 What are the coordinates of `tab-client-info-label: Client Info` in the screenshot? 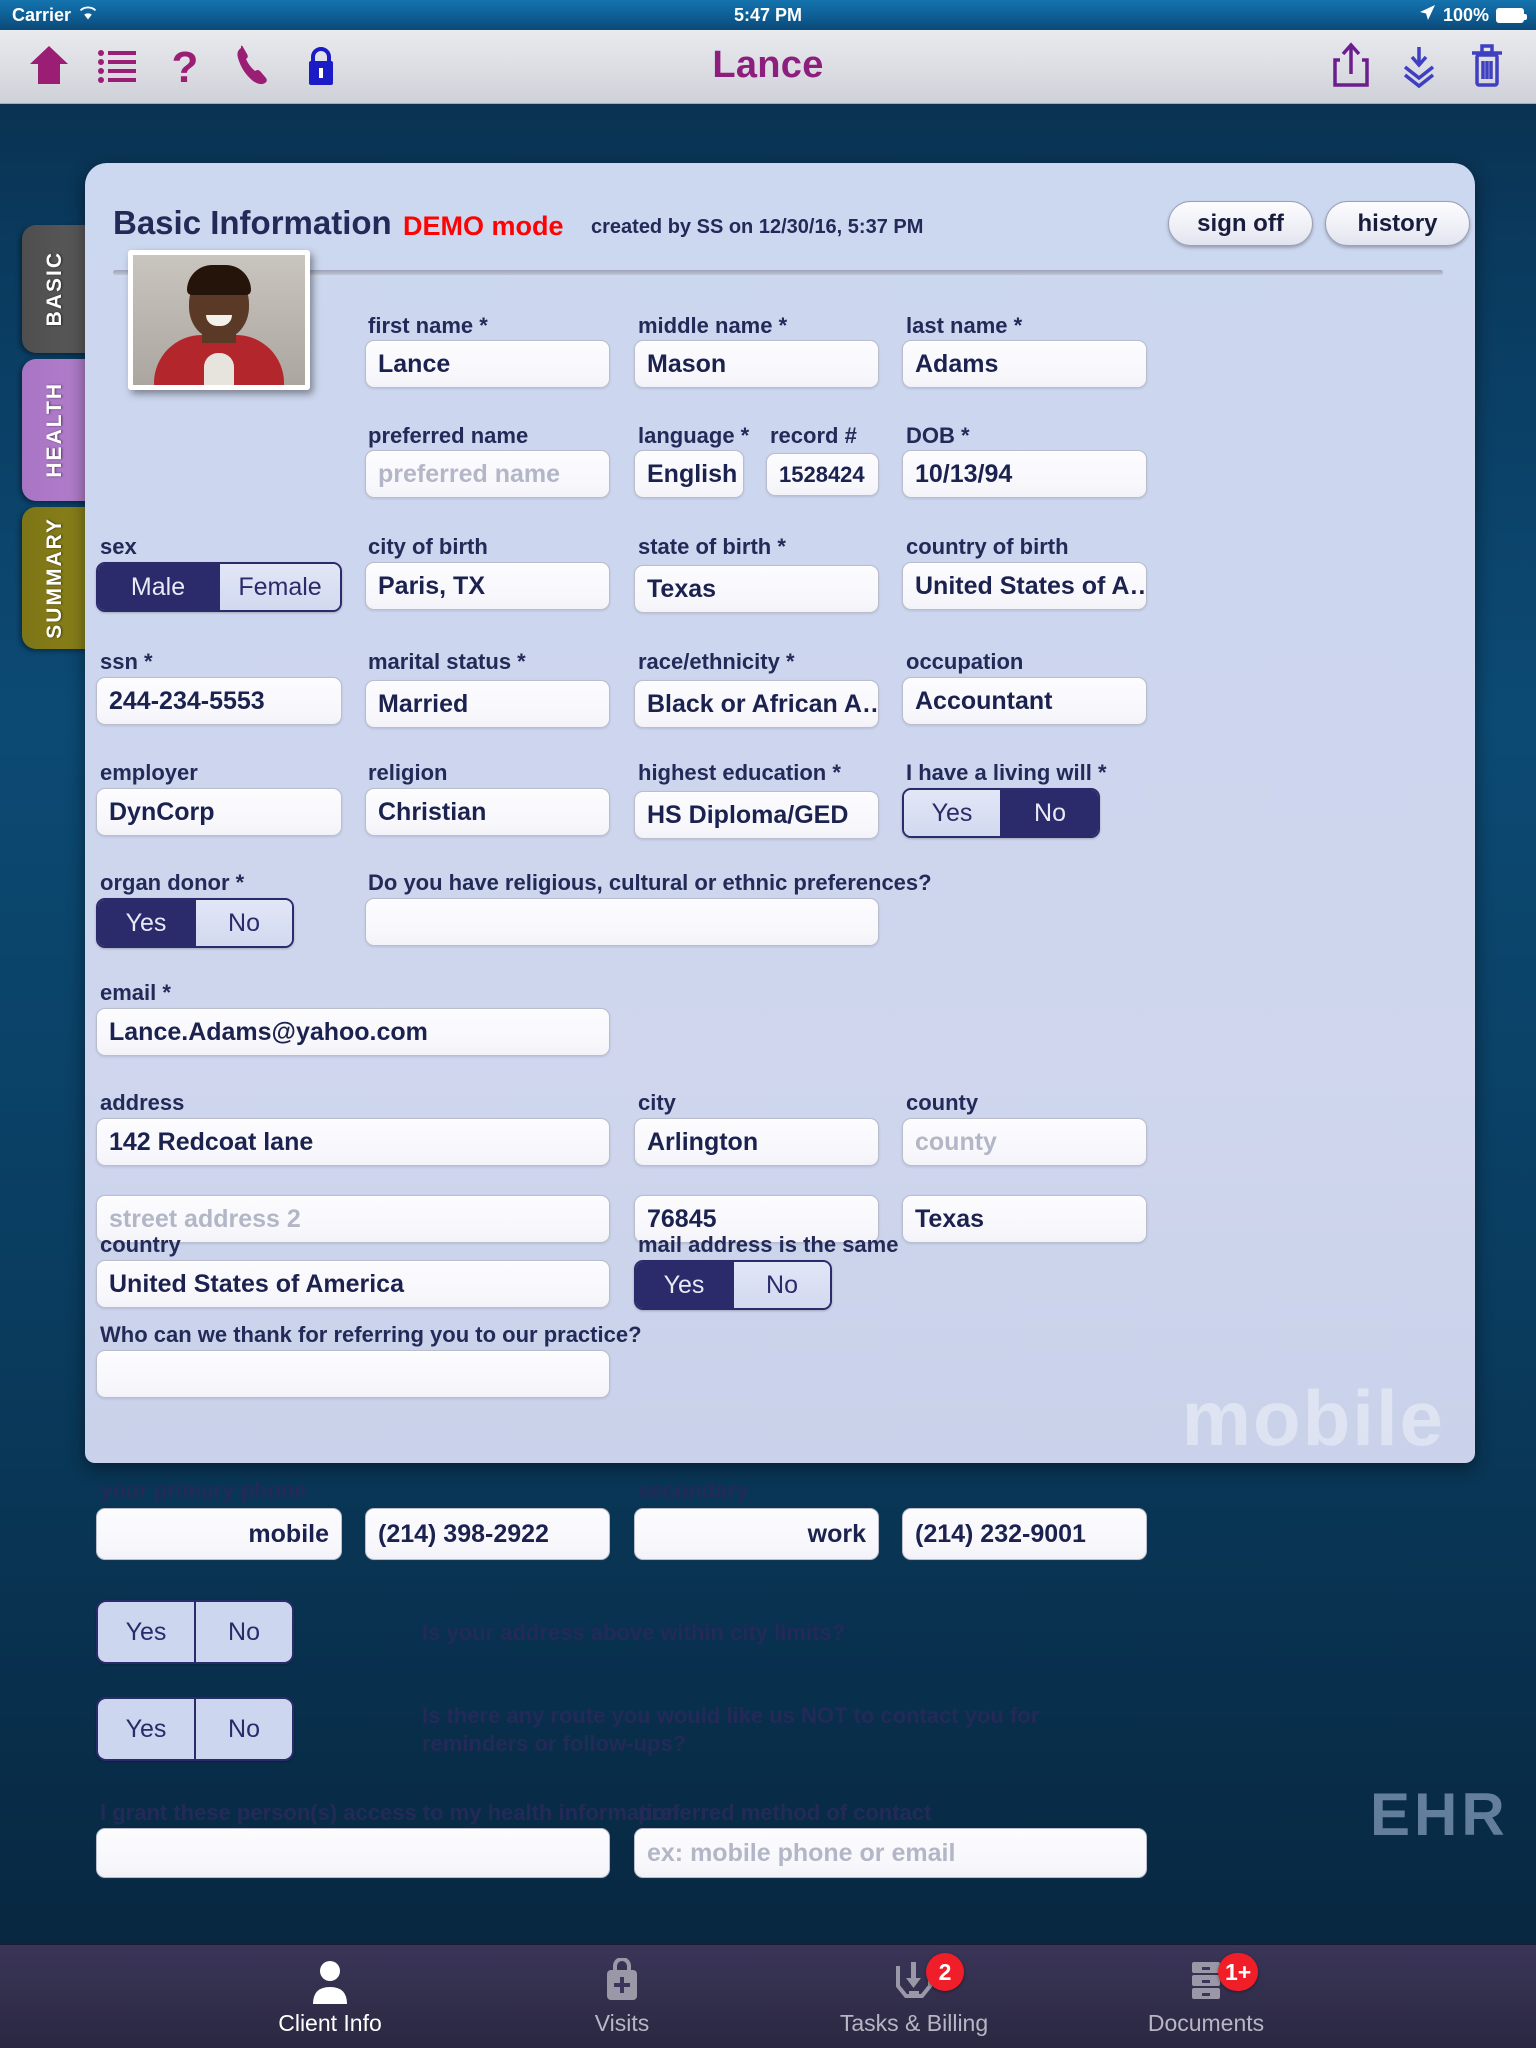 It's located at (330, 2023).